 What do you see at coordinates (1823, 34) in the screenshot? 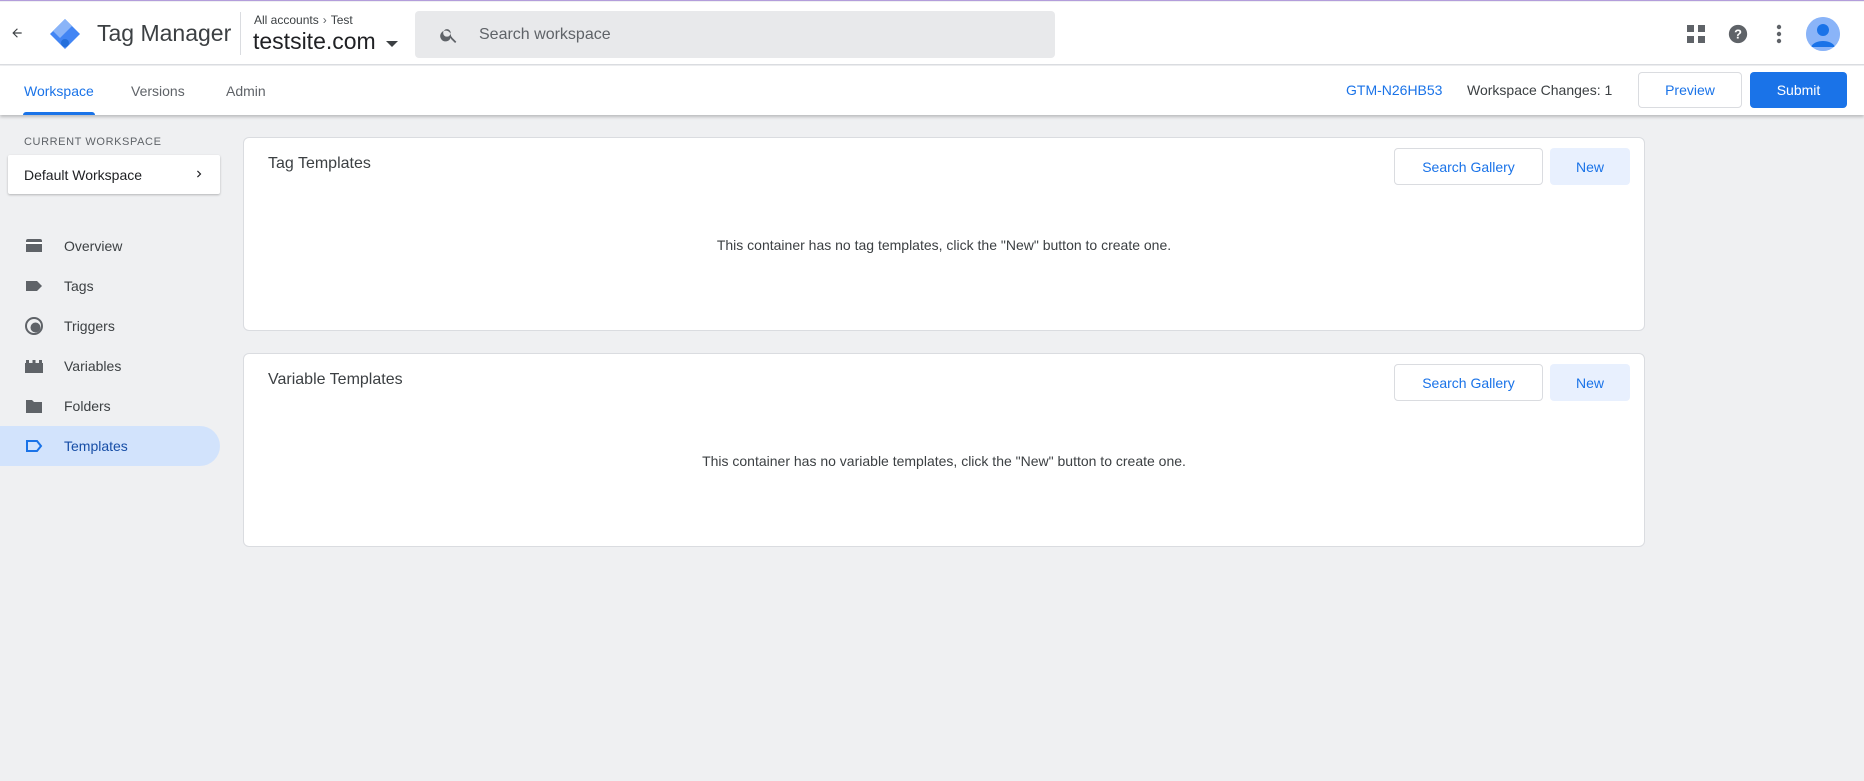
I see `account-avatar` at bounding box center [1823, 34].